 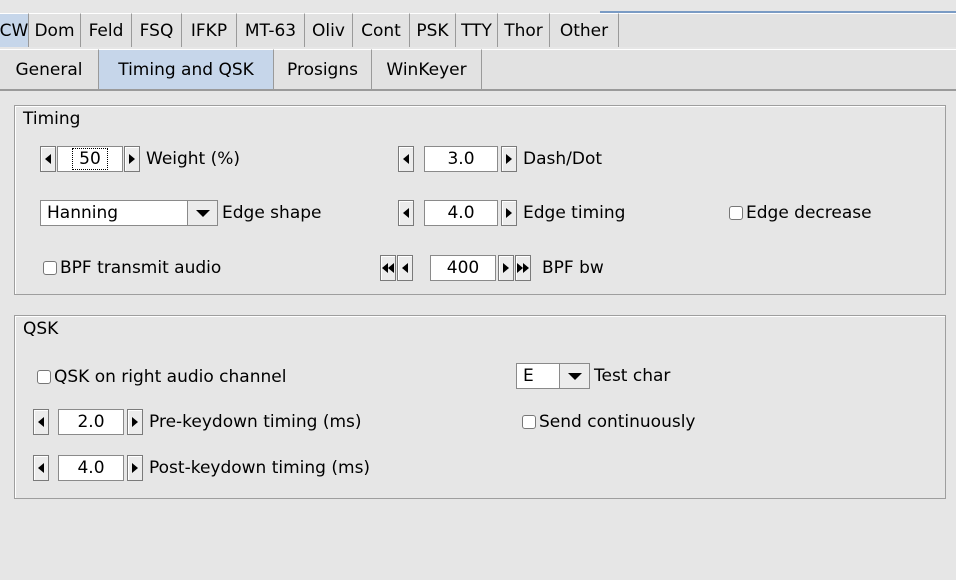 What do you see at coordinates (260, 468) in the screenshot?
I see `post-keydown-label: Post-keydown timing (ms)` at bounding box center [260, 468].